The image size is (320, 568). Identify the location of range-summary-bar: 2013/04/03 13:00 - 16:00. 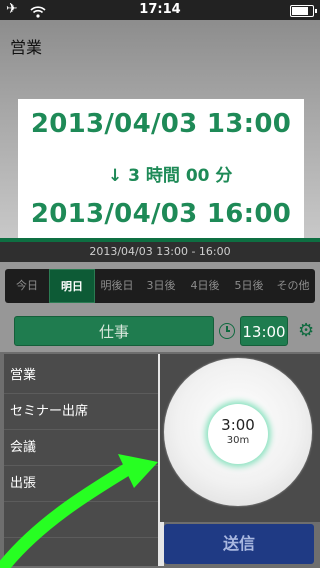
(160, 250).